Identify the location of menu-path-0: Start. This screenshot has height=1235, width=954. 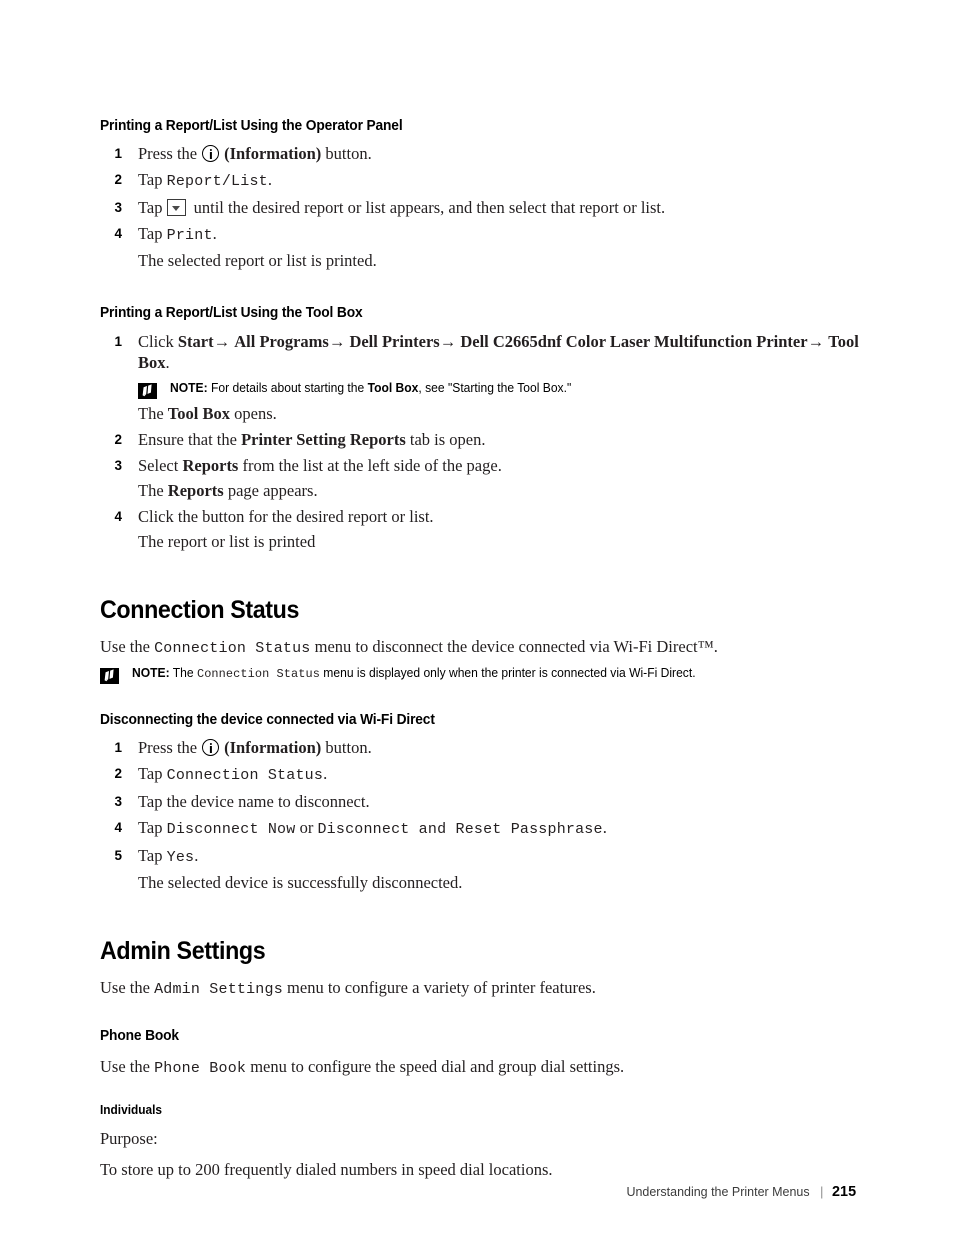
(195, 341).